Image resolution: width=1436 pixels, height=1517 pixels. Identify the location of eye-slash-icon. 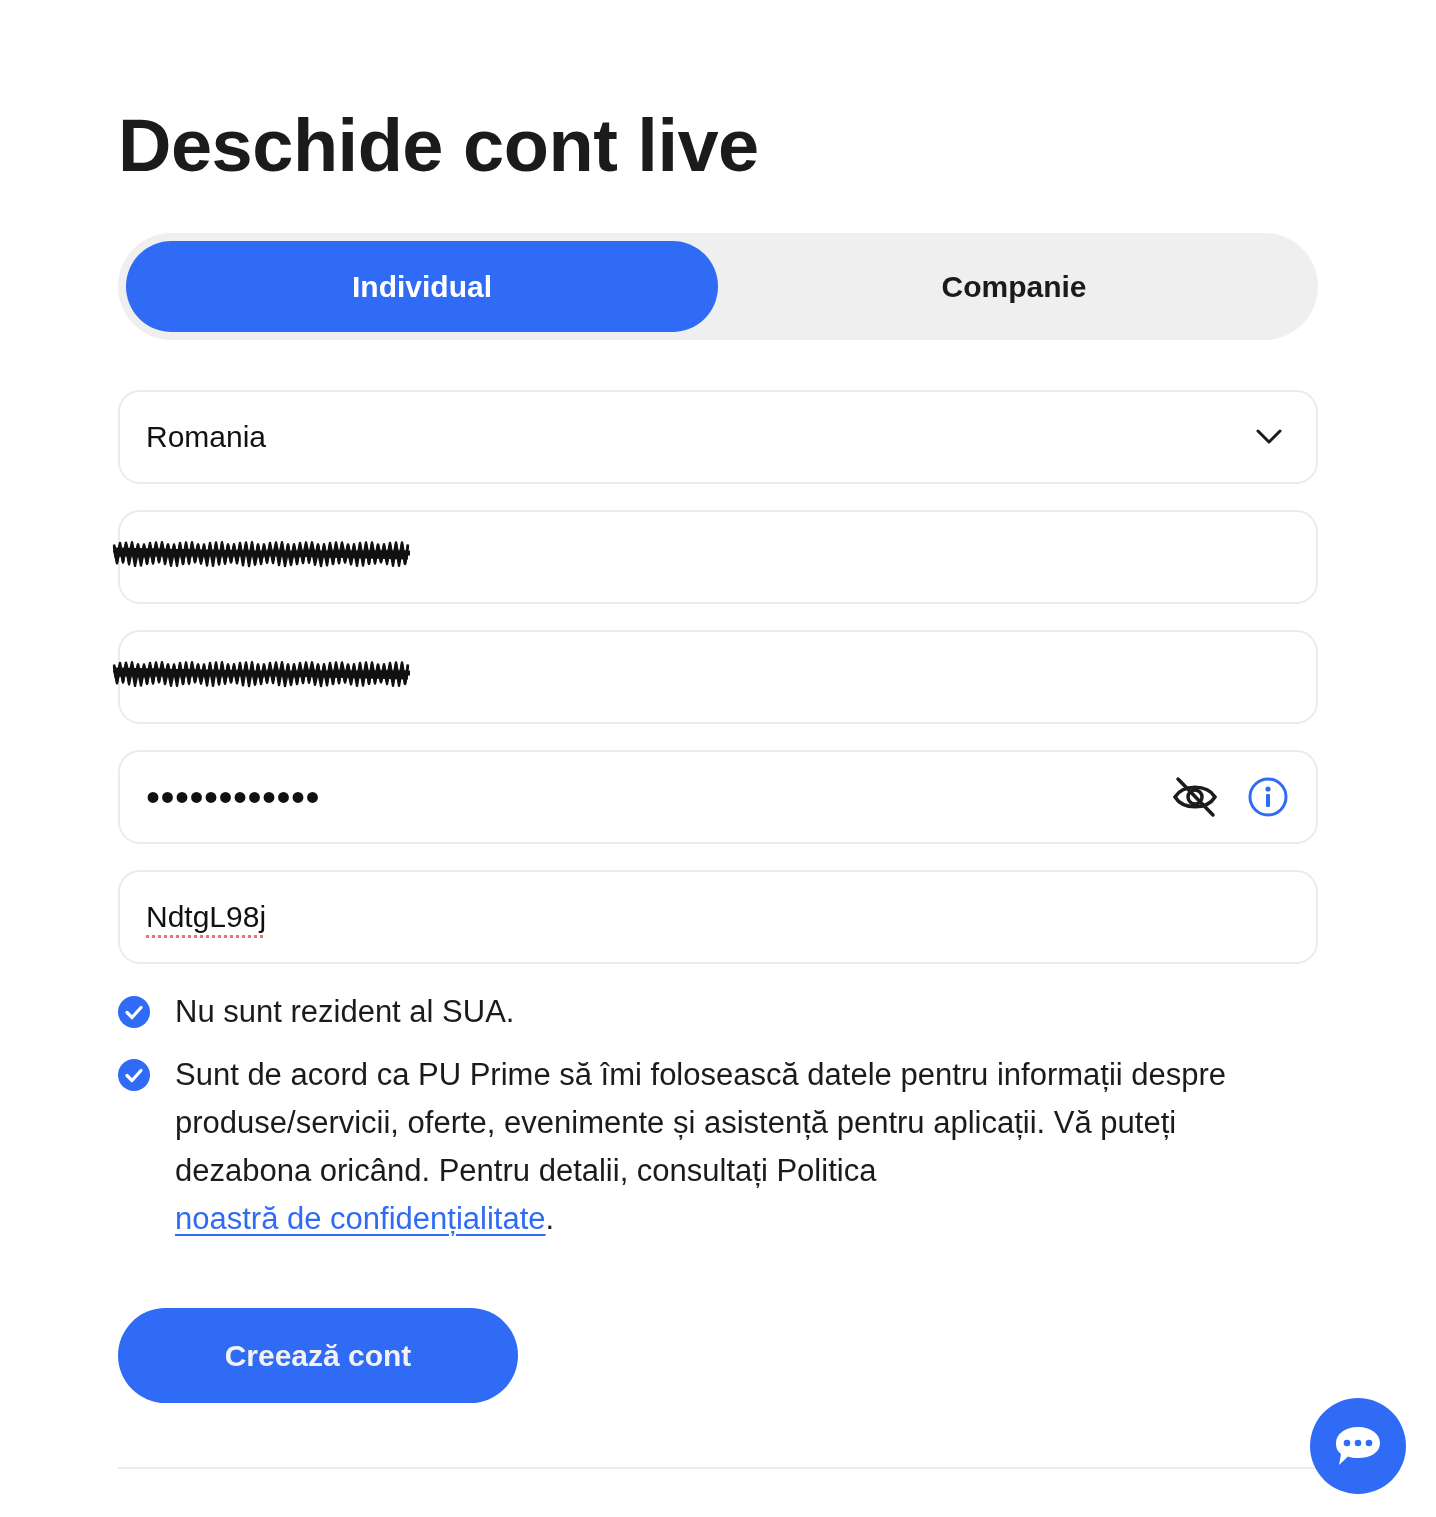
(1195, 797).